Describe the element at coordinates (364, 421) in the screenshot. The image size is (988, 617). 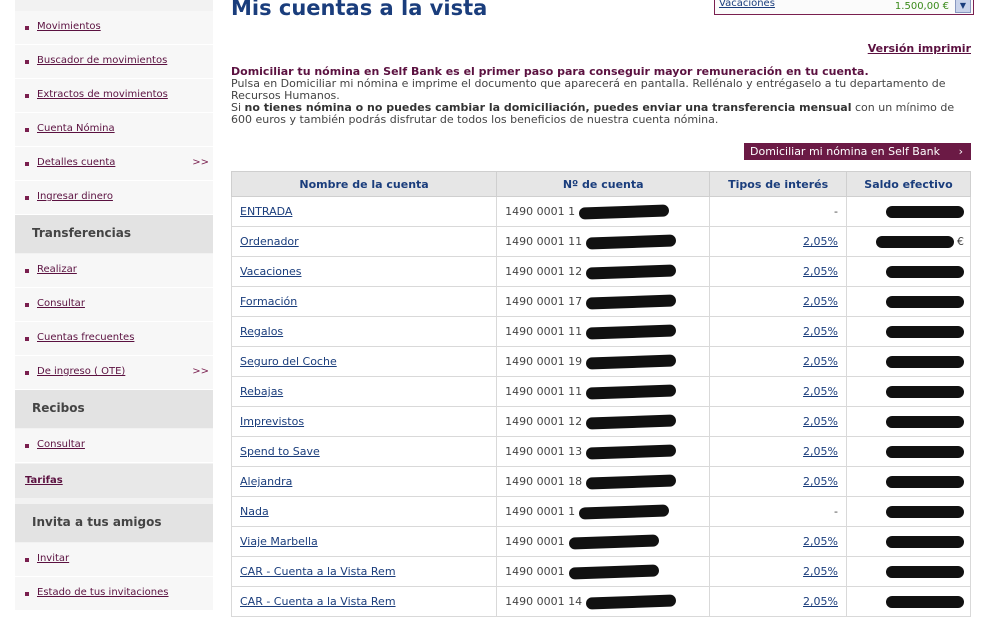
I see `account-name-cell: Imprevistos` at that location.